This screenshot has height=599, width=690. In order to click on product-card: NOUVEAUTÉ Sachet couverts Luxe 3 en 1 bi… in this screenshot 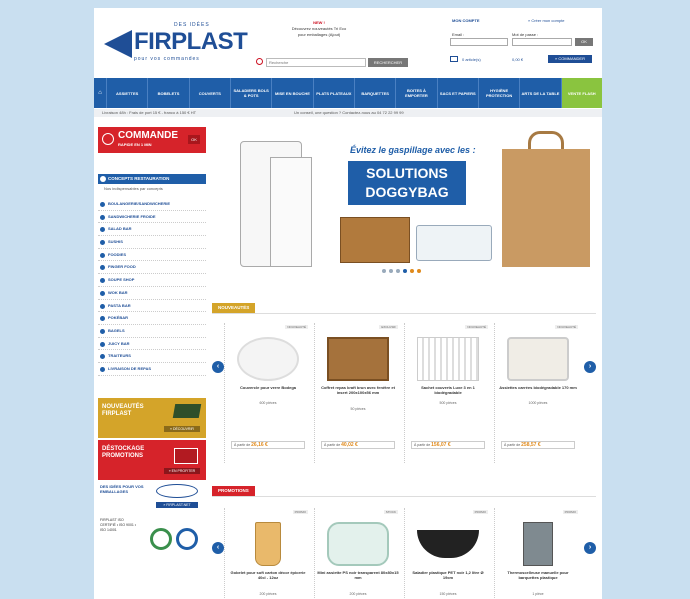, I will do `click(447, 393)`.